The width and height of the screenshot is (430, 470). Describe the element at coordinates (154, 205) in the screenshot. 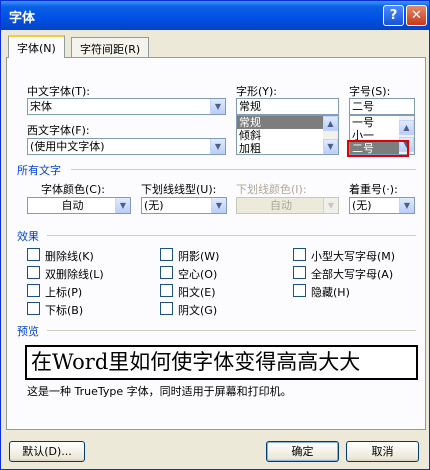

I see `underline-style-value: (无)` at that location.